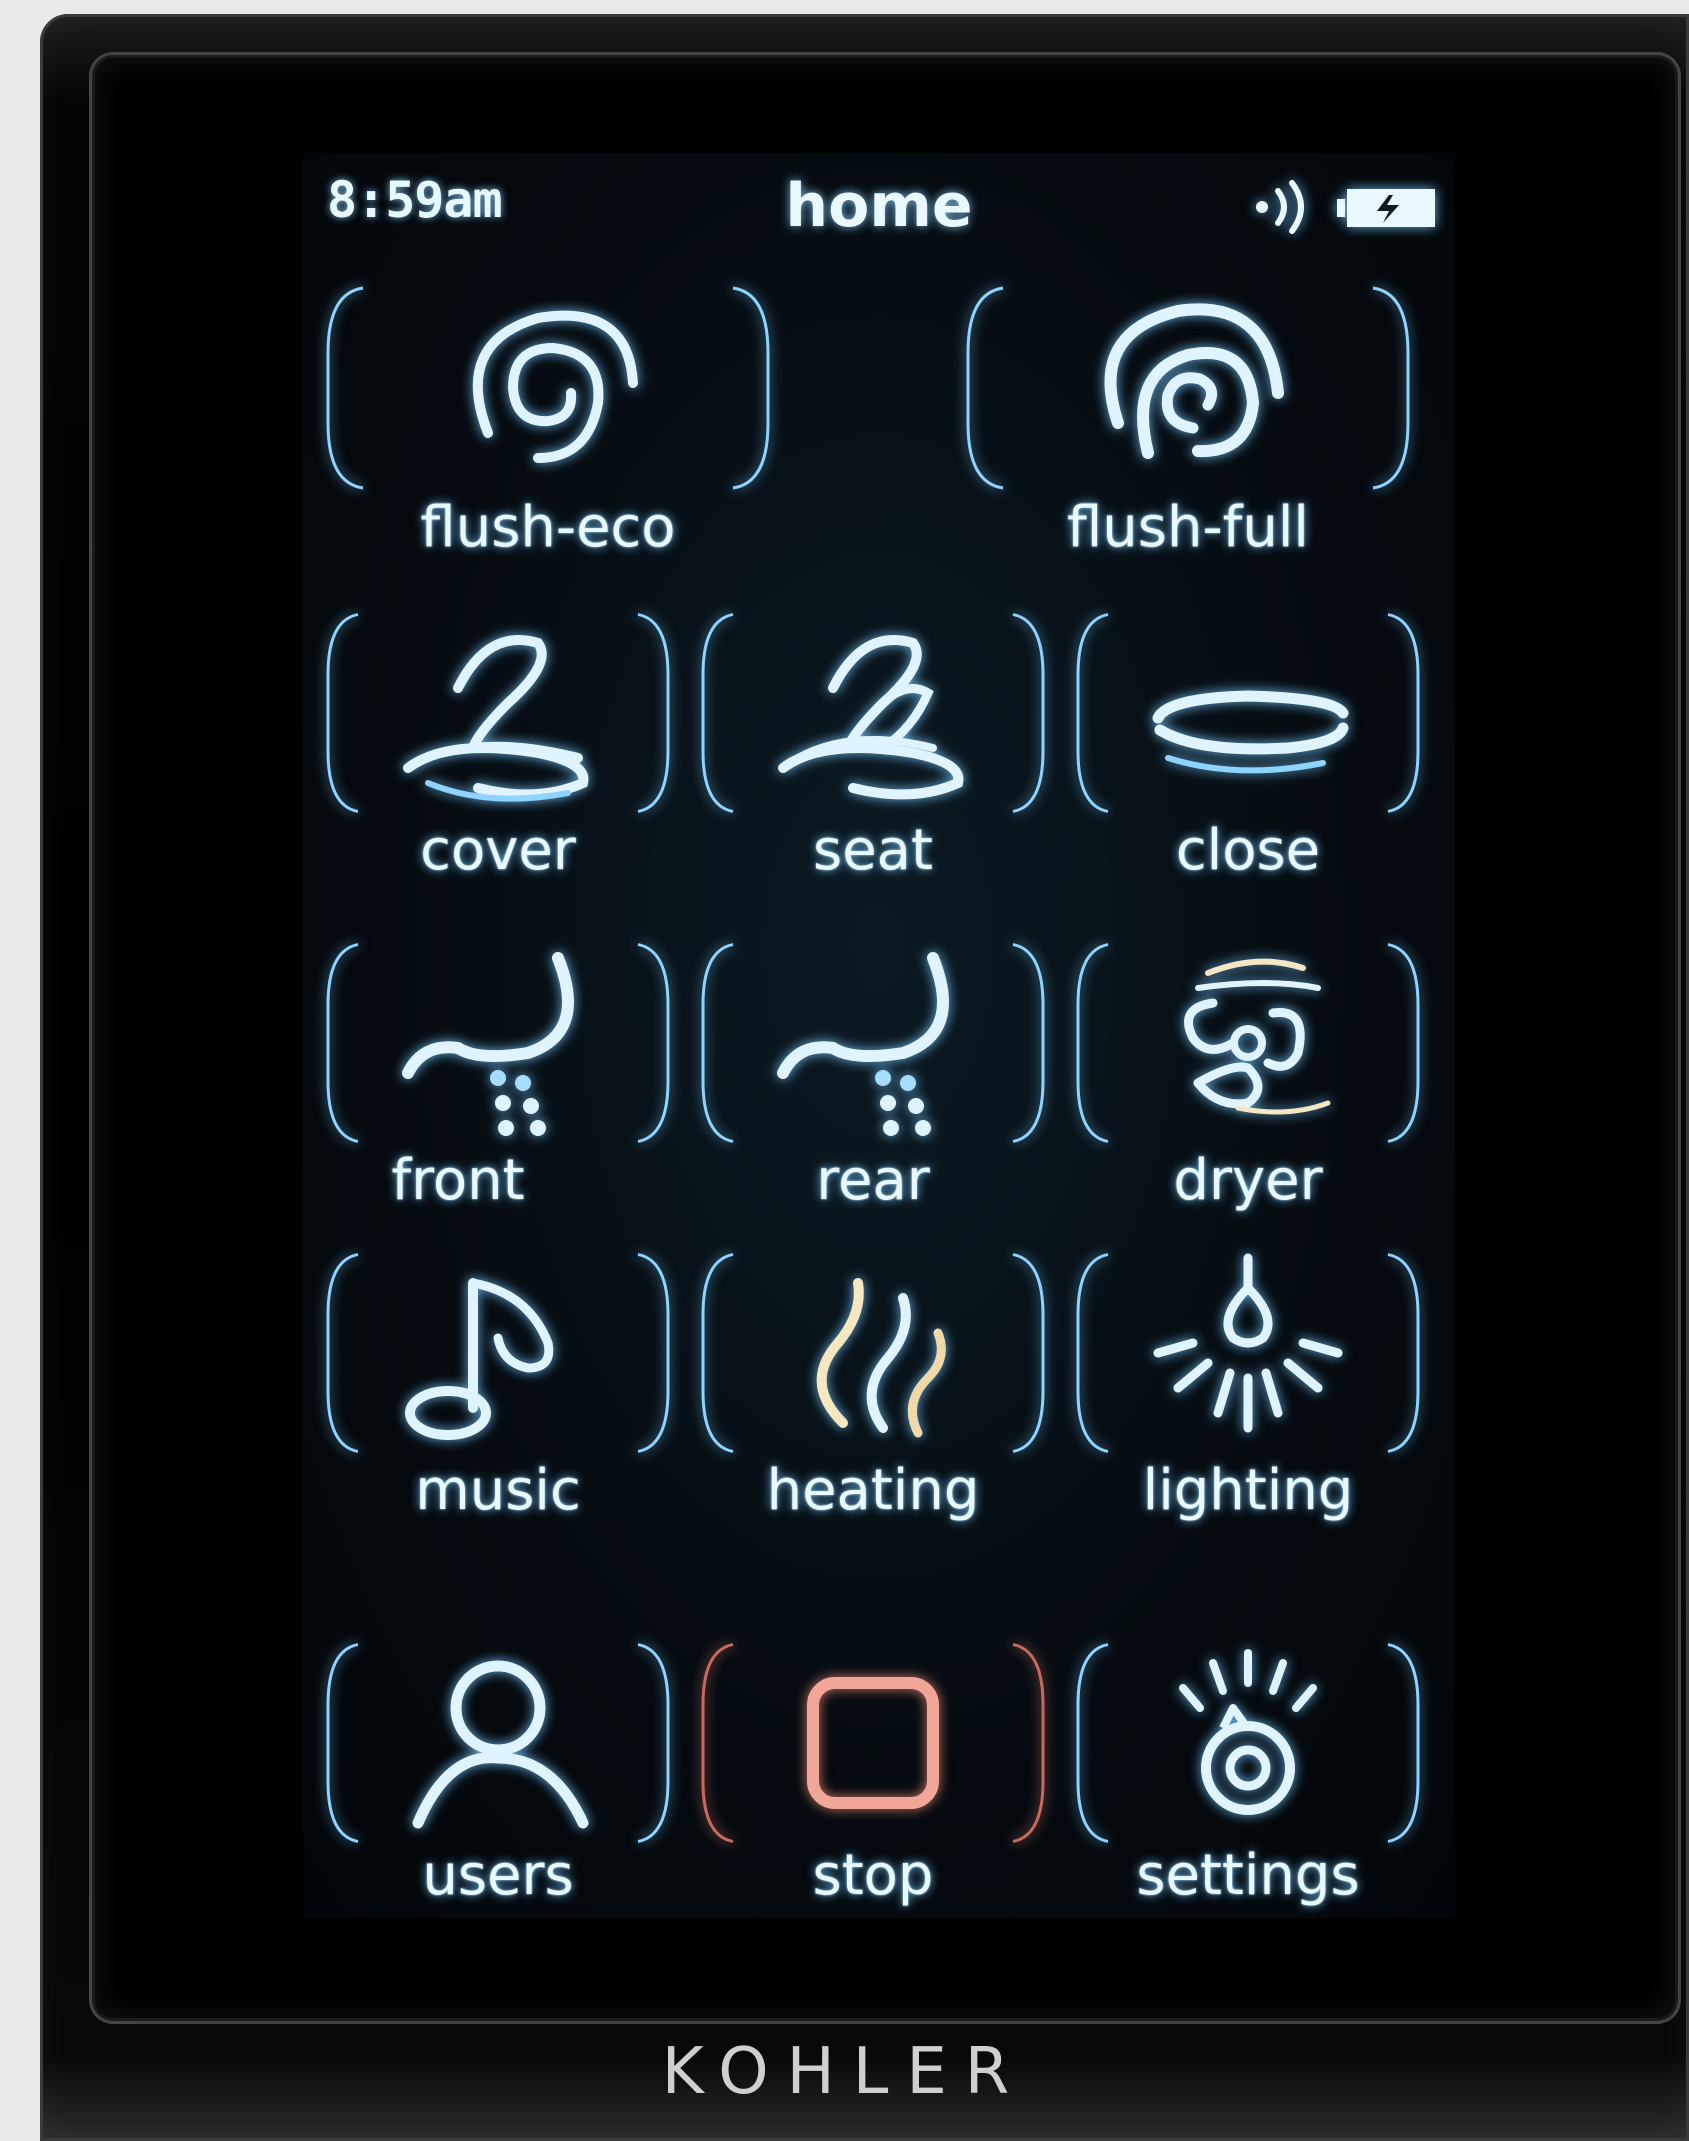  What do you see at coordinates (879, 208) in the screenshot?
I see `status-bar: 8:59am home` at bounding box center [879, 208].